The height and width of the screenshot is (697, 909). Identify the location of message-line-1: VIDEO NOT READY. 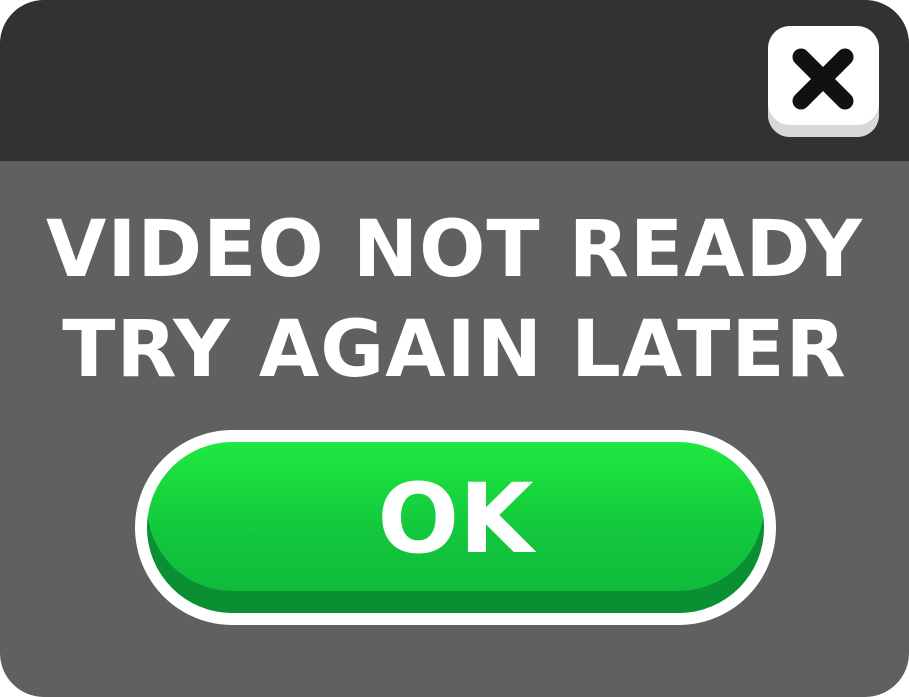
(454, 250).